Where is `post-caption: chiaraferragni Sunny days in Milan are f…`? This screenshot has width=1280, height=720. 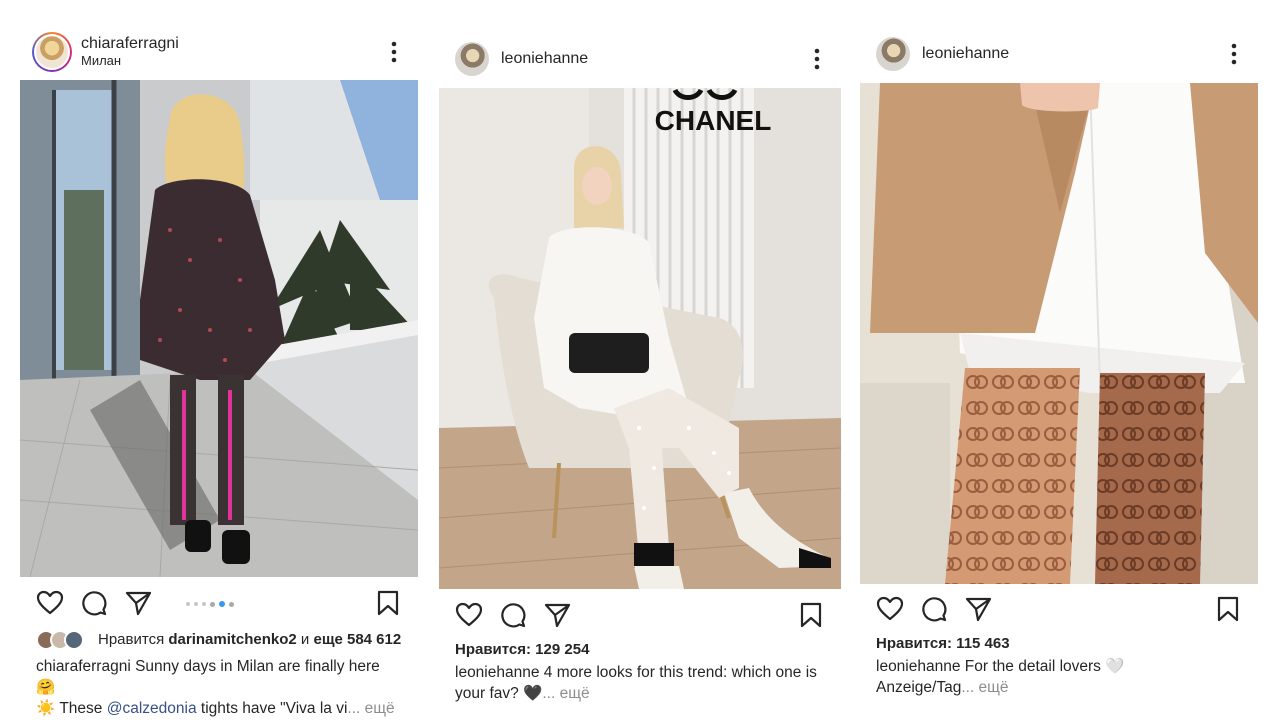 post-caption: chiaraferragni Sunny days in Milan are f… is located at coordinates (219, 687).